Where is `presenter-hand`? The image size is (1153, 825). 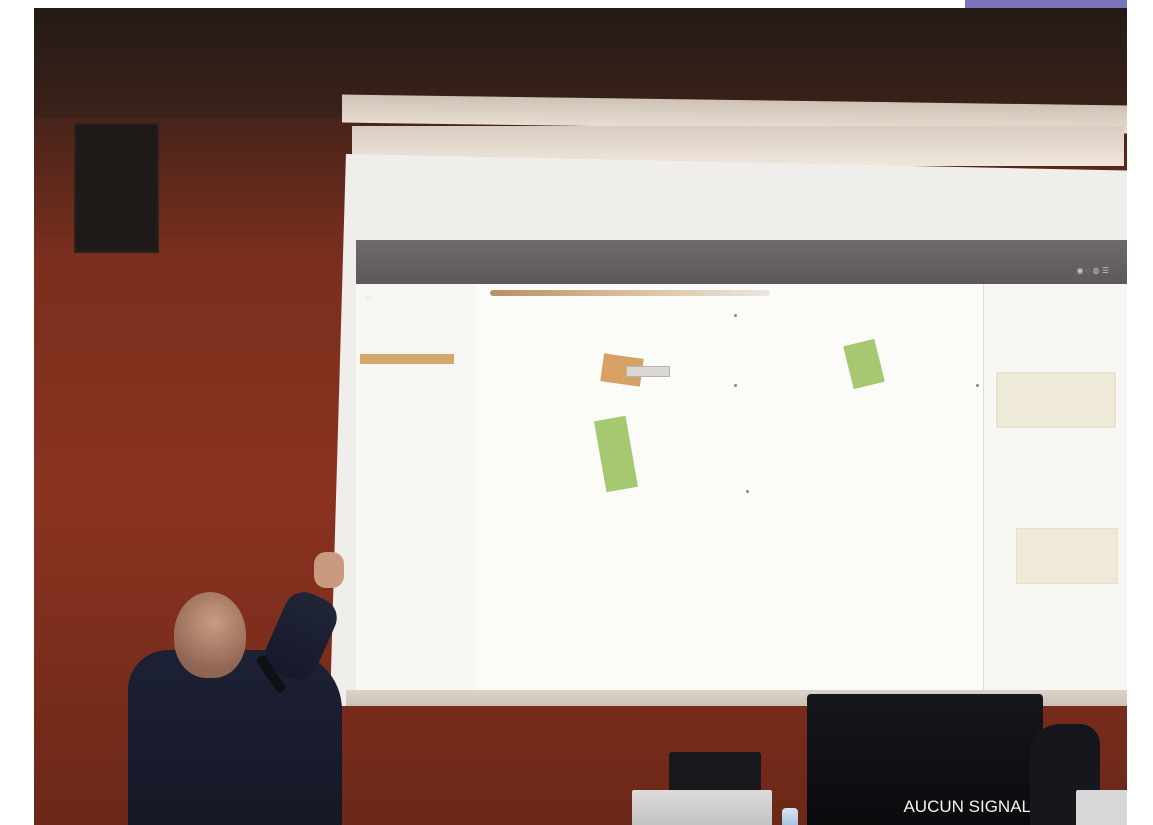
presenter-hand is located at coordinates (329, 570).